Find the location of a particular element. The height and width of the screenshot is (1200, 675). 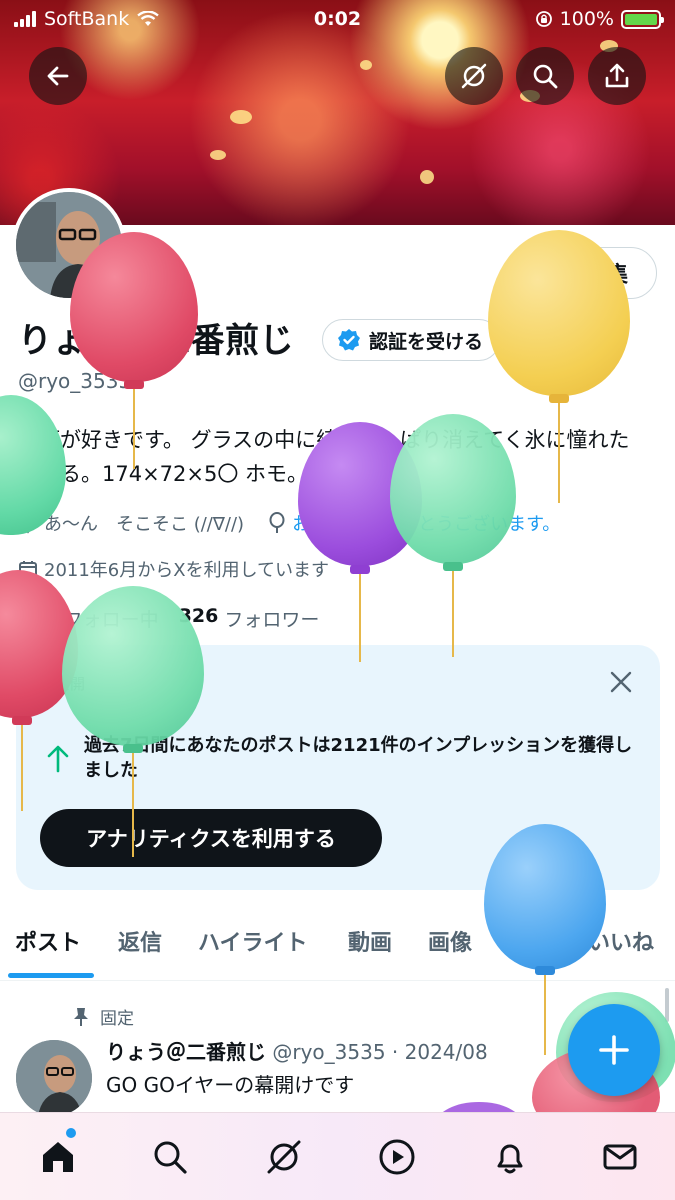

notifications-icon is located at coordinates (510, 1159).